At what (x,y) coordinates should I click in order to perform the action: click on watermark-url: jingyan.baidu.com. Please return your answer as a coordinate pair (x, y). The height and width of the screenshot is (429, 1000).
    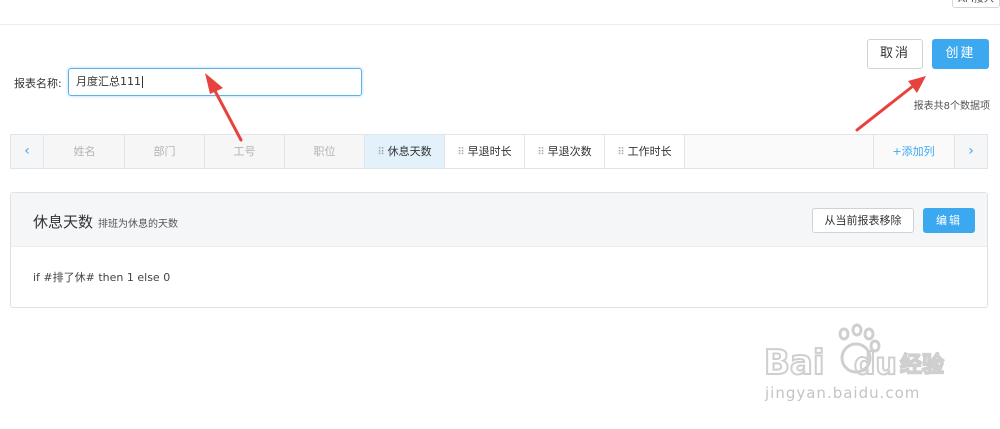
    Looking at the image, I should click on (843, 393).